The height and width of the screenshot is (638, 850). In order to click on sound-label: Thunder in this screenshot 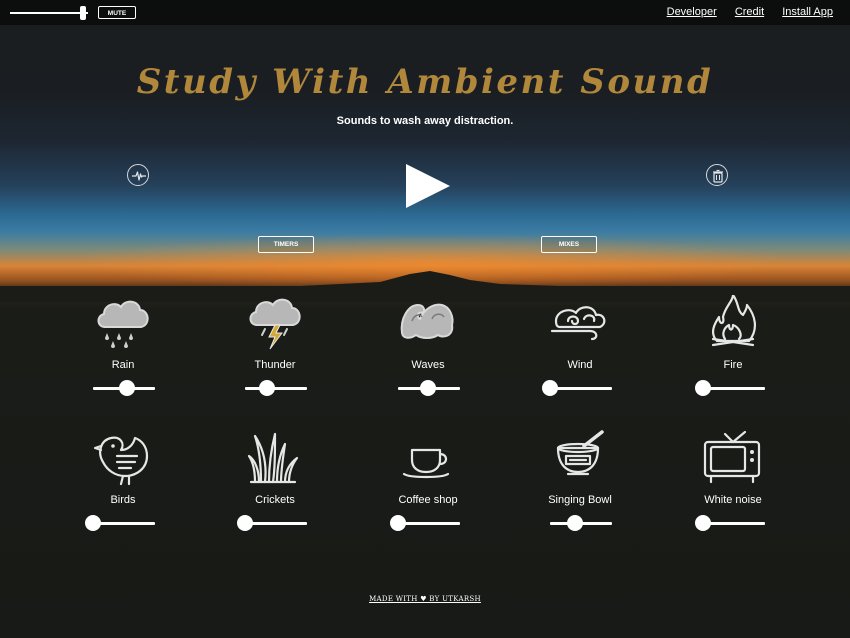, I will do `click(275, 365)`.